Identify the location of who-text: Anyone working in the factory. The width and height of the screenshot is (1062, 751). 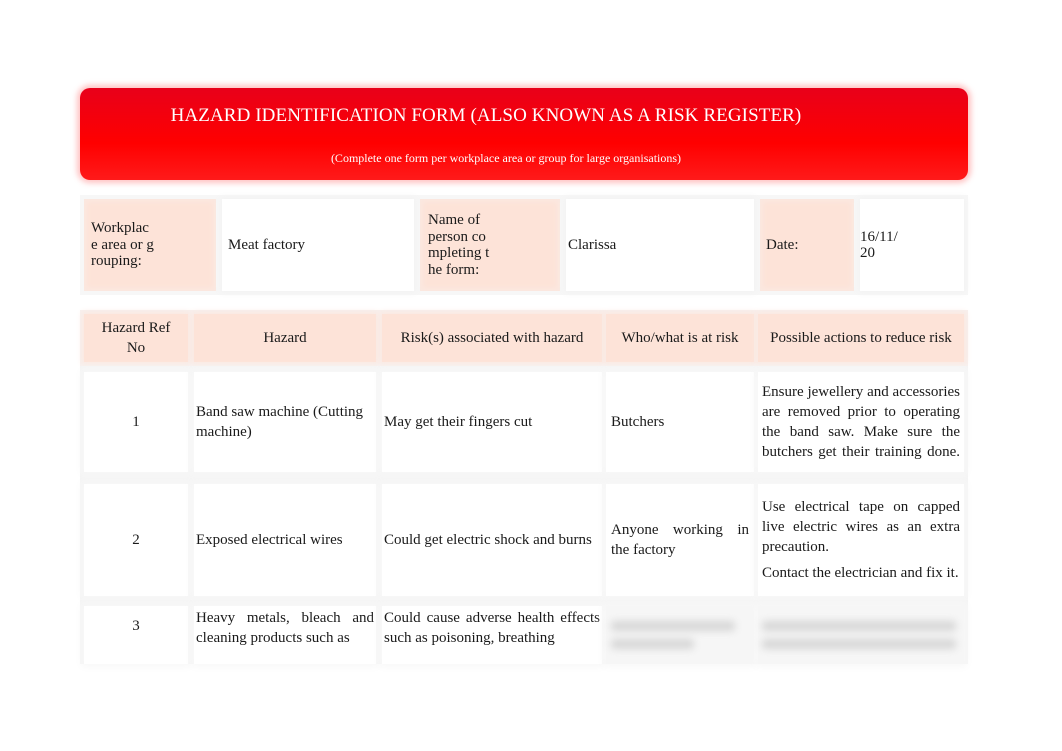
(680, 539).